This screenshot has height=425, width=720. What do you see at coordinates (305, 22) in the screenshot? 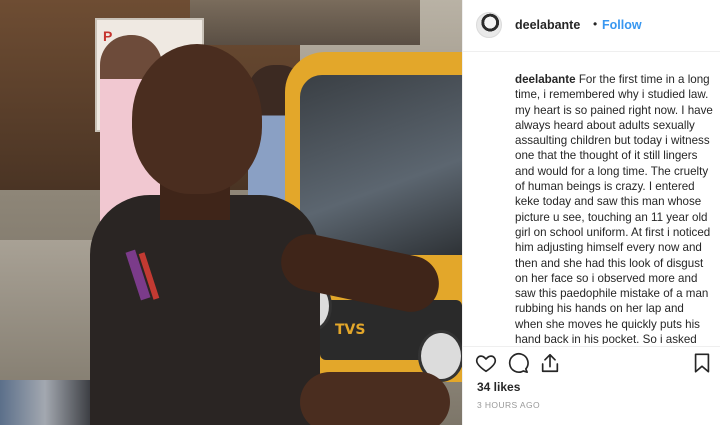
I see `photo-roof` at bounding box center [305, 22].